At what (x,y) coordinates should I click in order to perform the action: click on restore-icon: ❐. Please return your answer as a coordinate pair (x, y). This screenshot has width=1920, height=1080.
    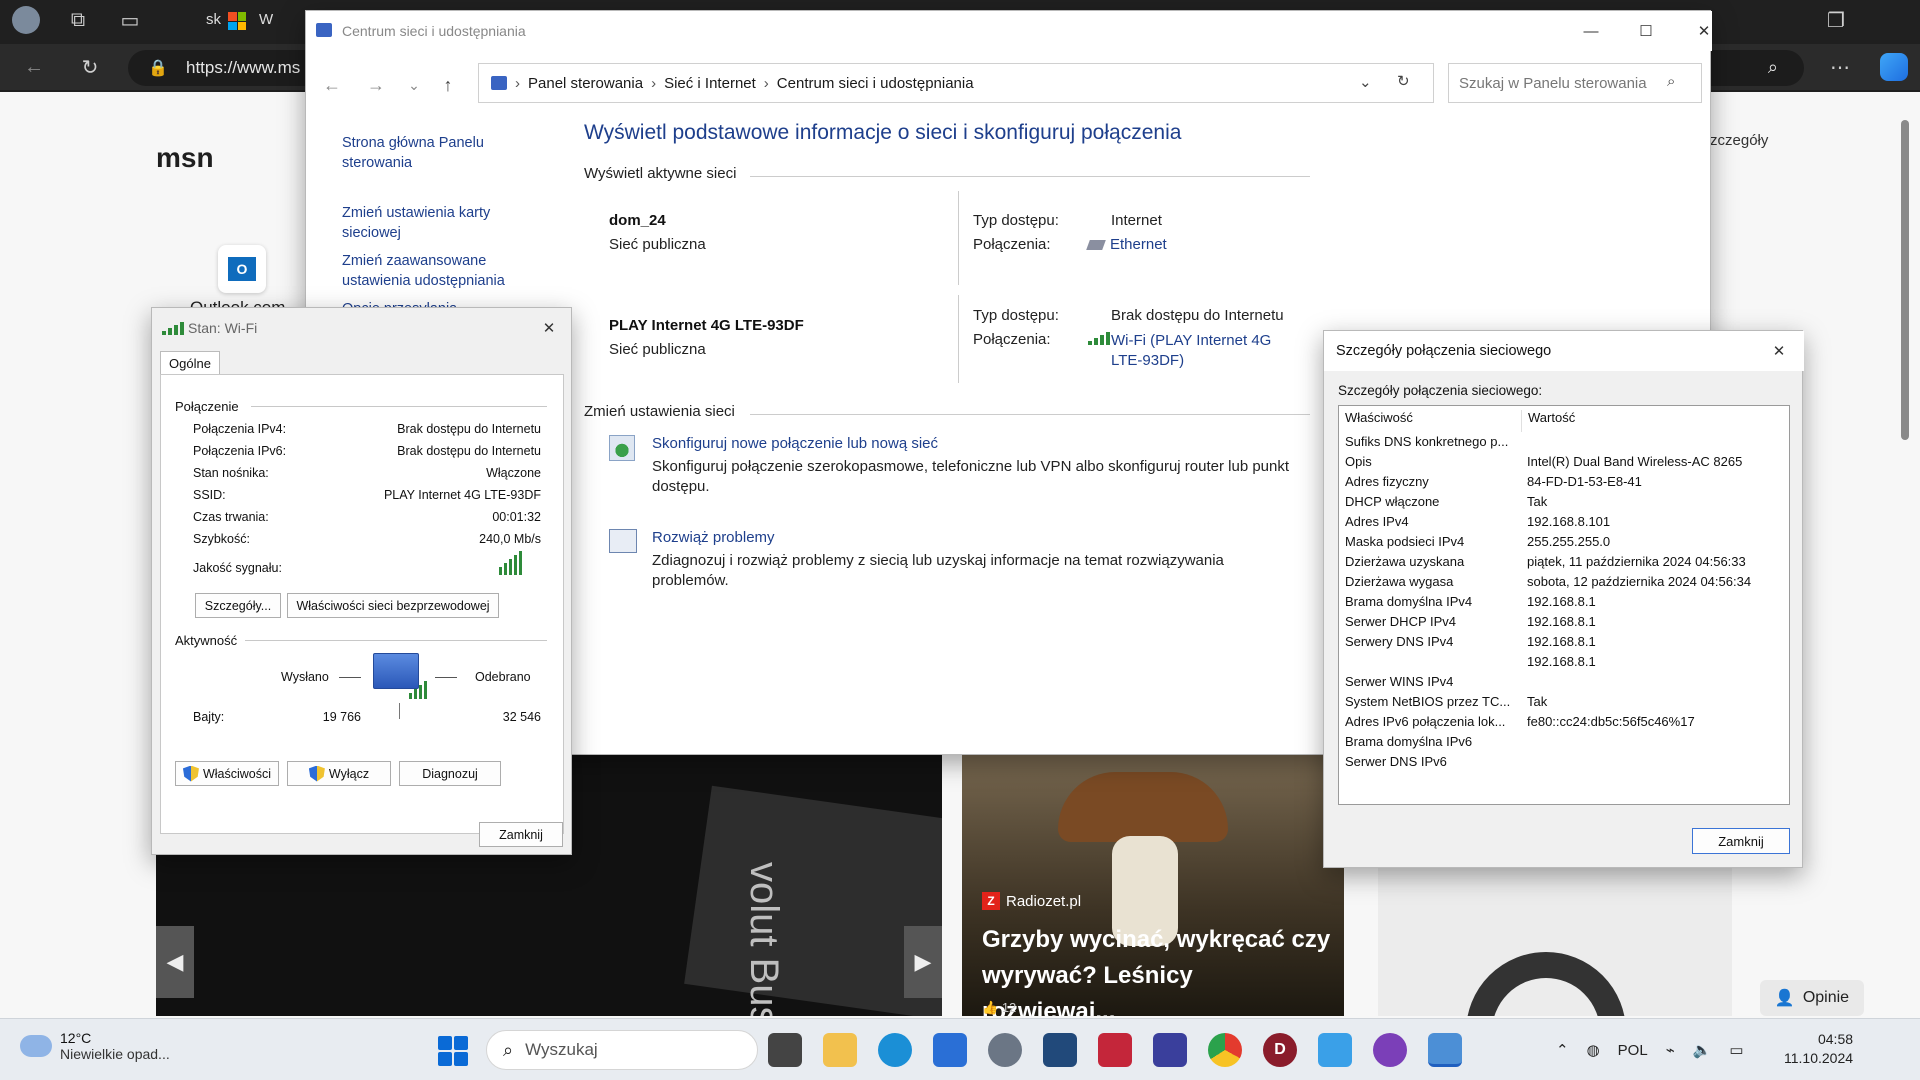
    Looking at the image, I should click on (1836, 20).